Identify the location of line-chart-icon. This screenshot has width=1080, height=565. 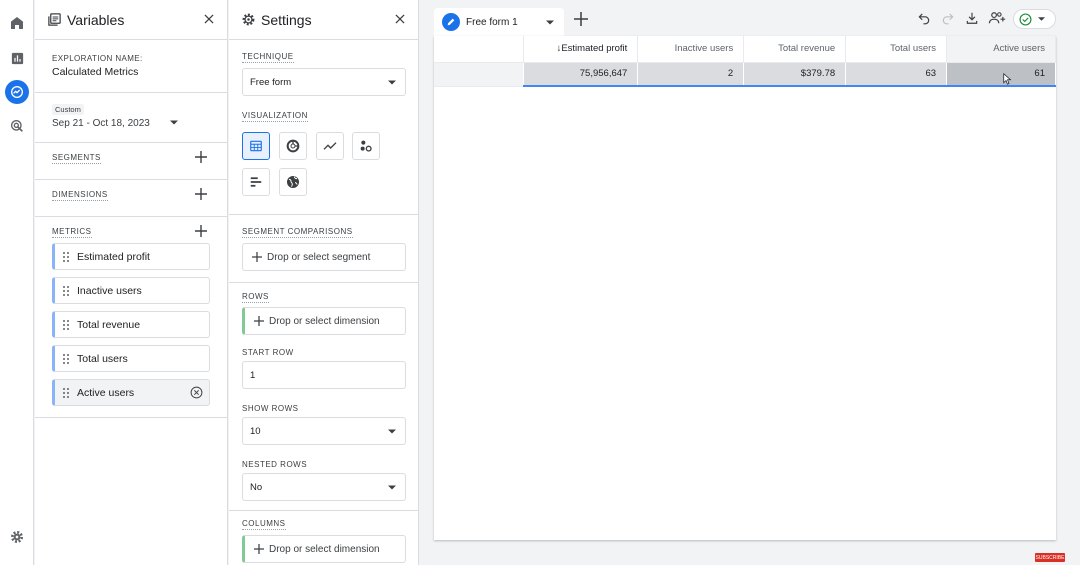
(330, 146).